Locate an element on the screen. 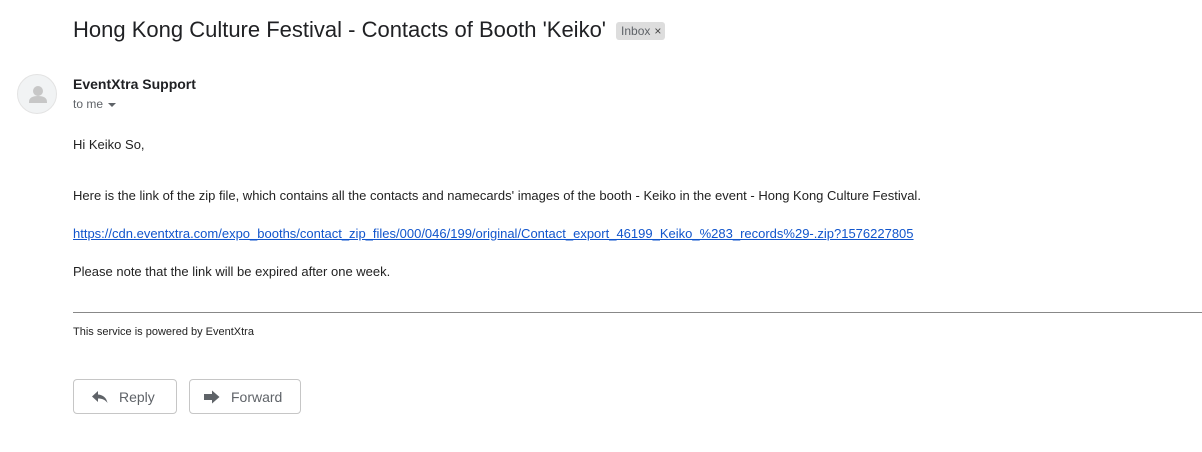 Image resolution: width=1202 pixels, height=452 pixels. inbox-label: Inbox × is located at coordinates (641, 31).